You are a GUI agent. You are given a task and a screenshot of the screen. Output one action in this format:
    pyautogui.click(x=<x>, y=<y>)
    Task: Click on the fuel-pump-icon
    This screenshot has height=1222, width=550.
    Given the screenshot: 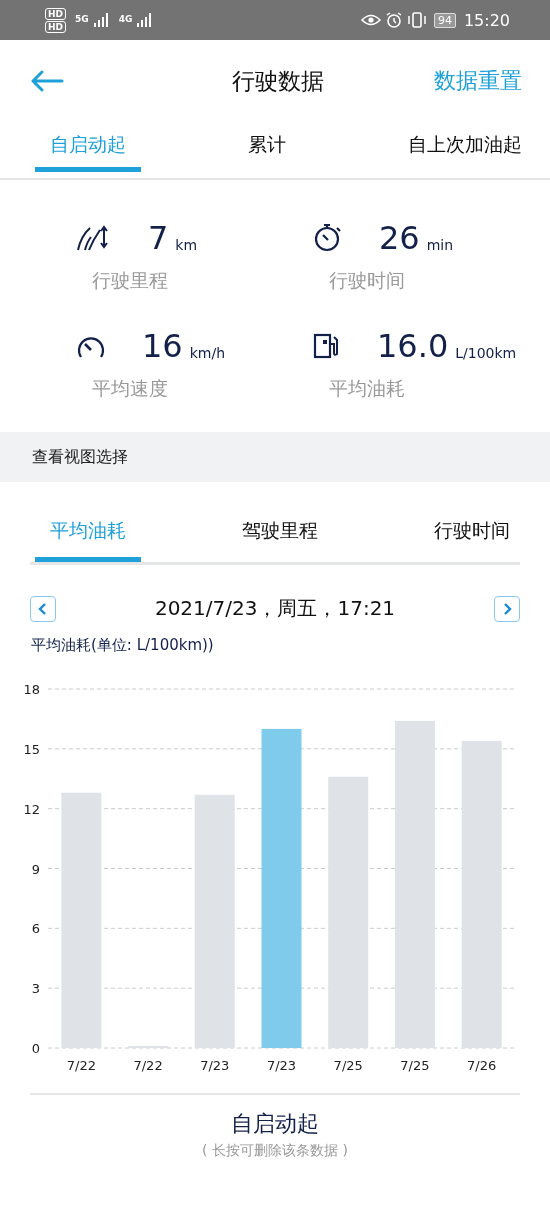 What is the action you would take?
    pyautogui.click(x=327, y=346)
    